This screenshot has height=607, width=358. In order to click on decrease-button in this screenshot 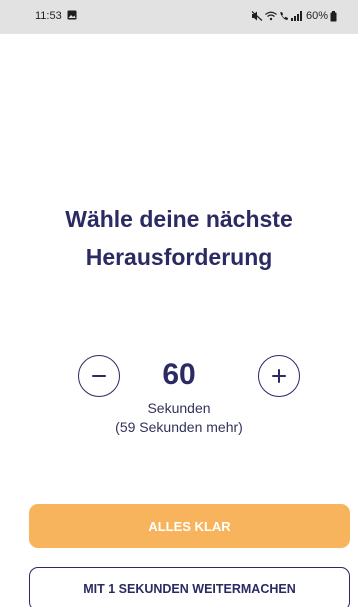, I will do `click(99, 376)`.